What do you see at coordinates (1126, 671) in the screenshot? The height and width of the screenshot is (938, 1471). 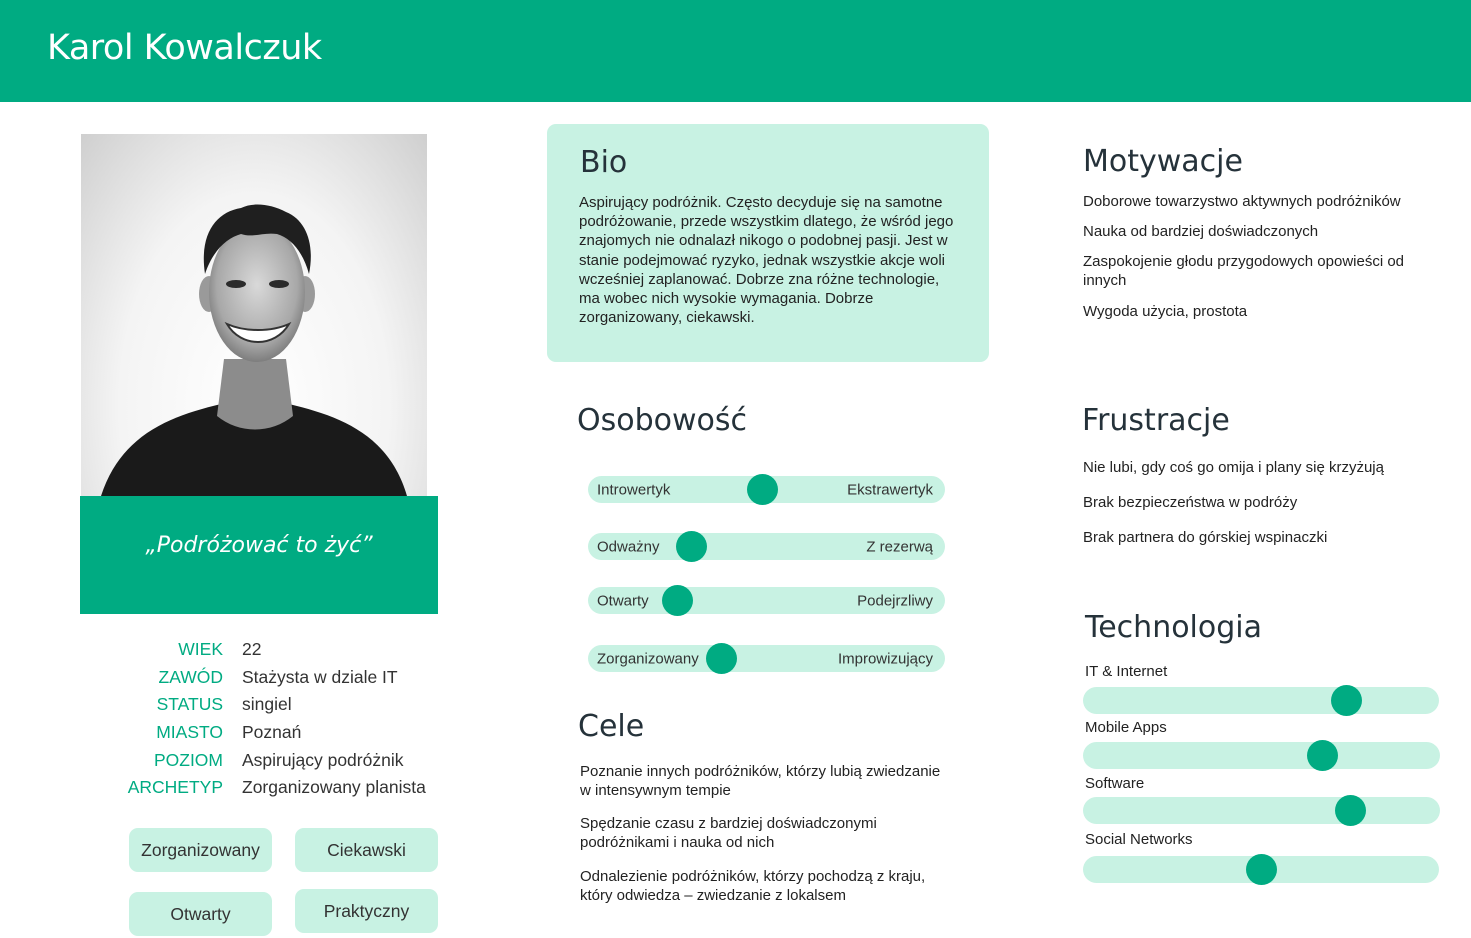 I see `tech-label: IT & Internet` at bounding box center [1126, 671].